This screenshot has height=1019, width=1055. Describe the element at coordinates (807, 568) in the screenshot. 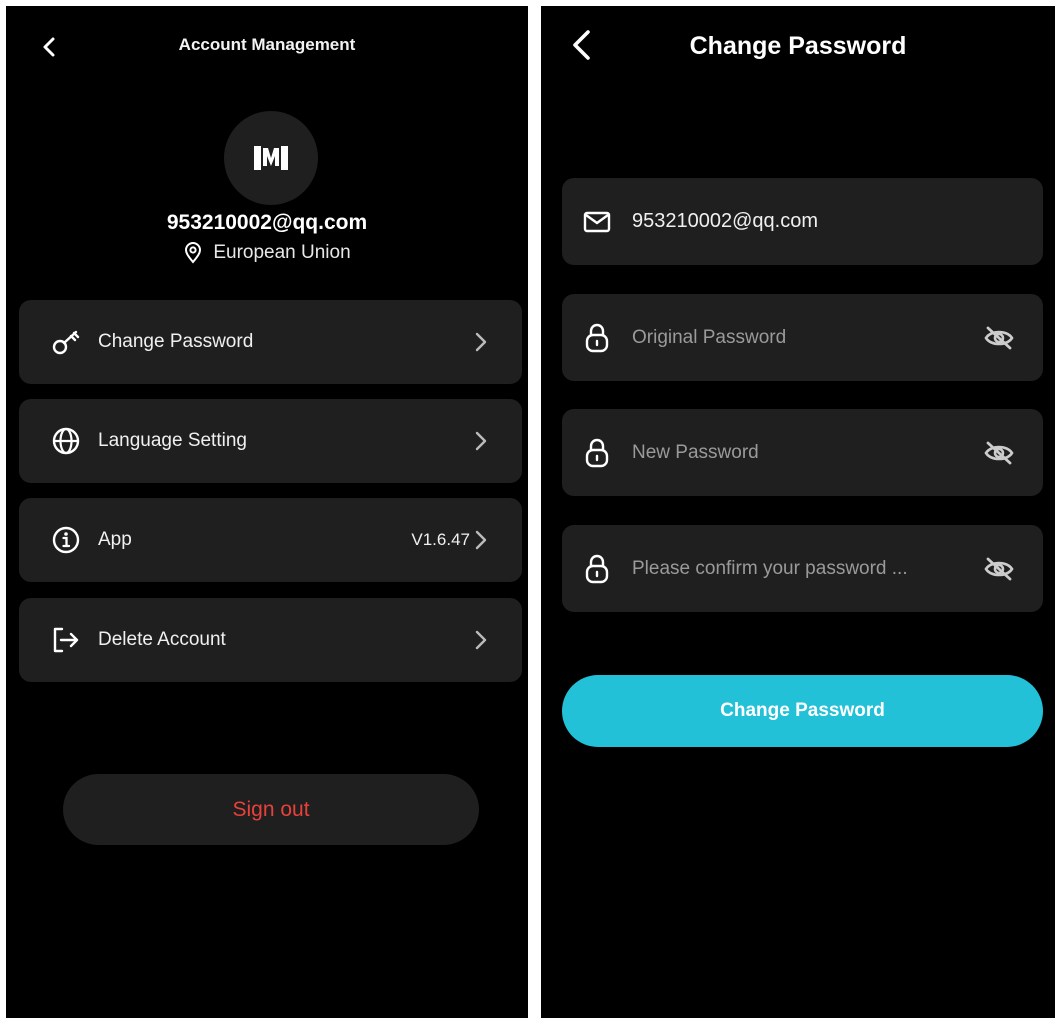

I see `confirm-password-input` at that location.